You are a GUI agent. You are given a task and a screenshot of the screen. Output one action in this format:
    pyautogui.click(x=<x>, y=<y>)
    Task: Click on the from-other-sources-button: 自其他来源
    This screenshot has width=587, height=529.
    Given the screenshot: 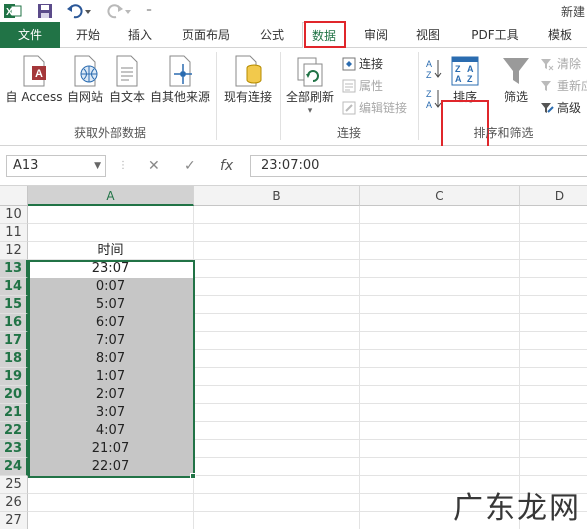 What is the action you would take?
    pyautogui.click(x=180, y=85)
    